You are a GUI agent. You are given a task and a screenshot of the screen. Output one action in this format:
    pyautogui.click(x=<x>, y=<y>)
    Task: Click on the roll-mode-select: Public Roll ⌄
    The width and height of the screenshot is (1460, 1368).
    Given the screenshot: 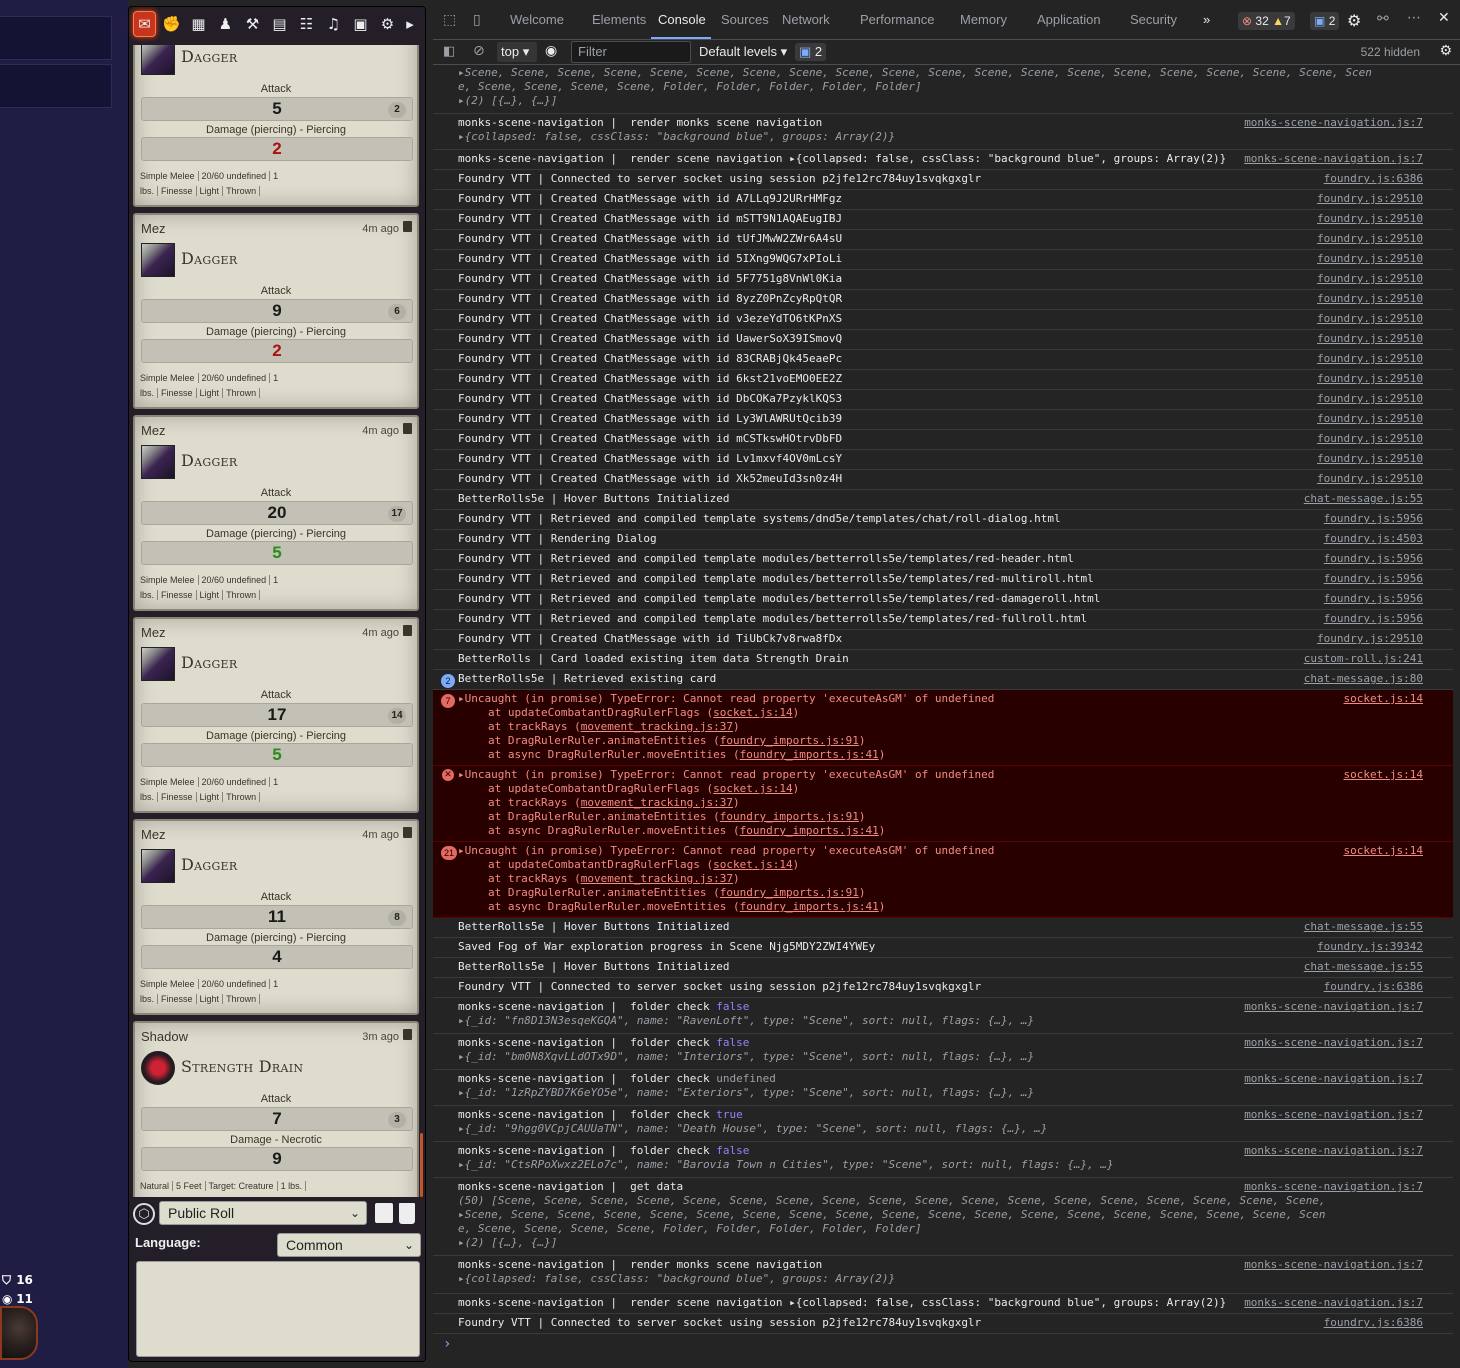 What is the action you would take?
    pyautogui.click(x=263, y=1213)
    